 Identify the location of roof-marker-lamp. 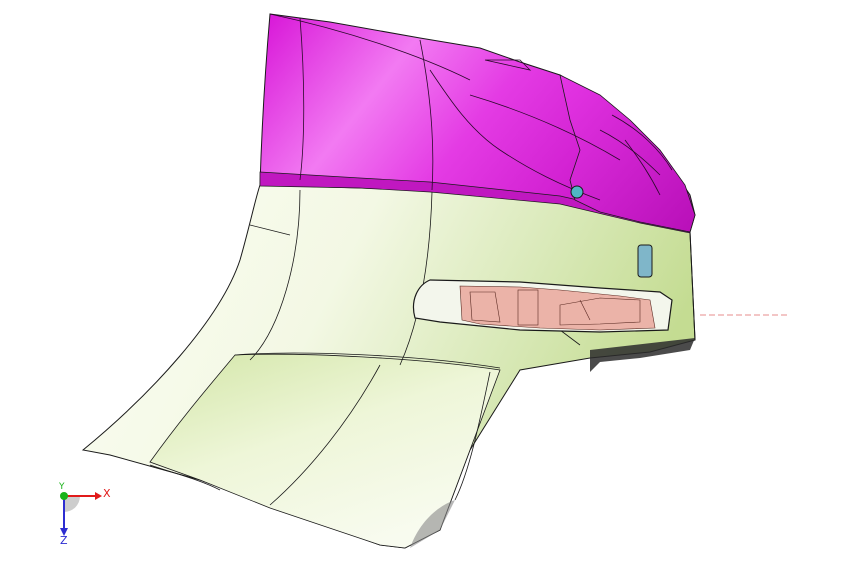
(577, 192).